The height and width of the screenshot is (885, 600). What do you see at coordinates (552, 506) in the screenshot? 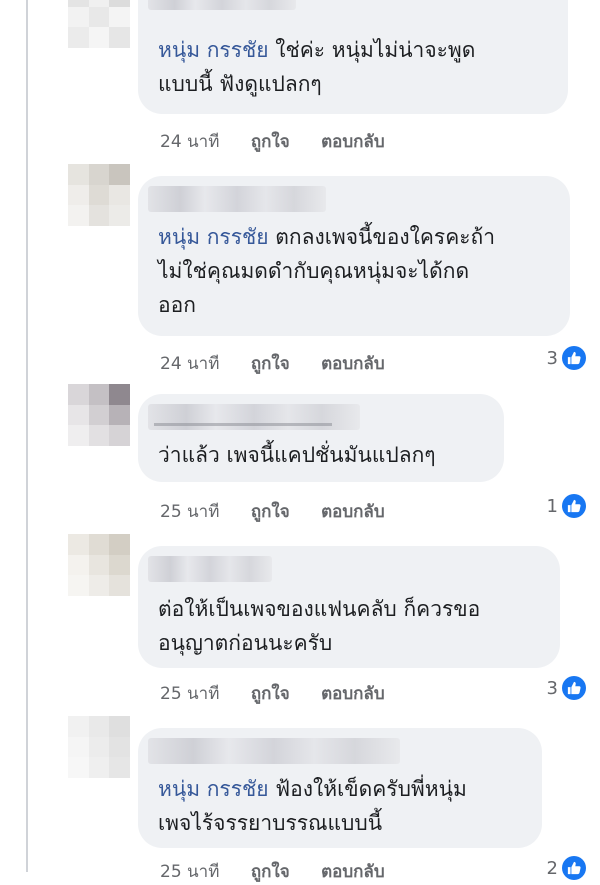
I see `reaction-number: 1` at bounding box center [552, 506].